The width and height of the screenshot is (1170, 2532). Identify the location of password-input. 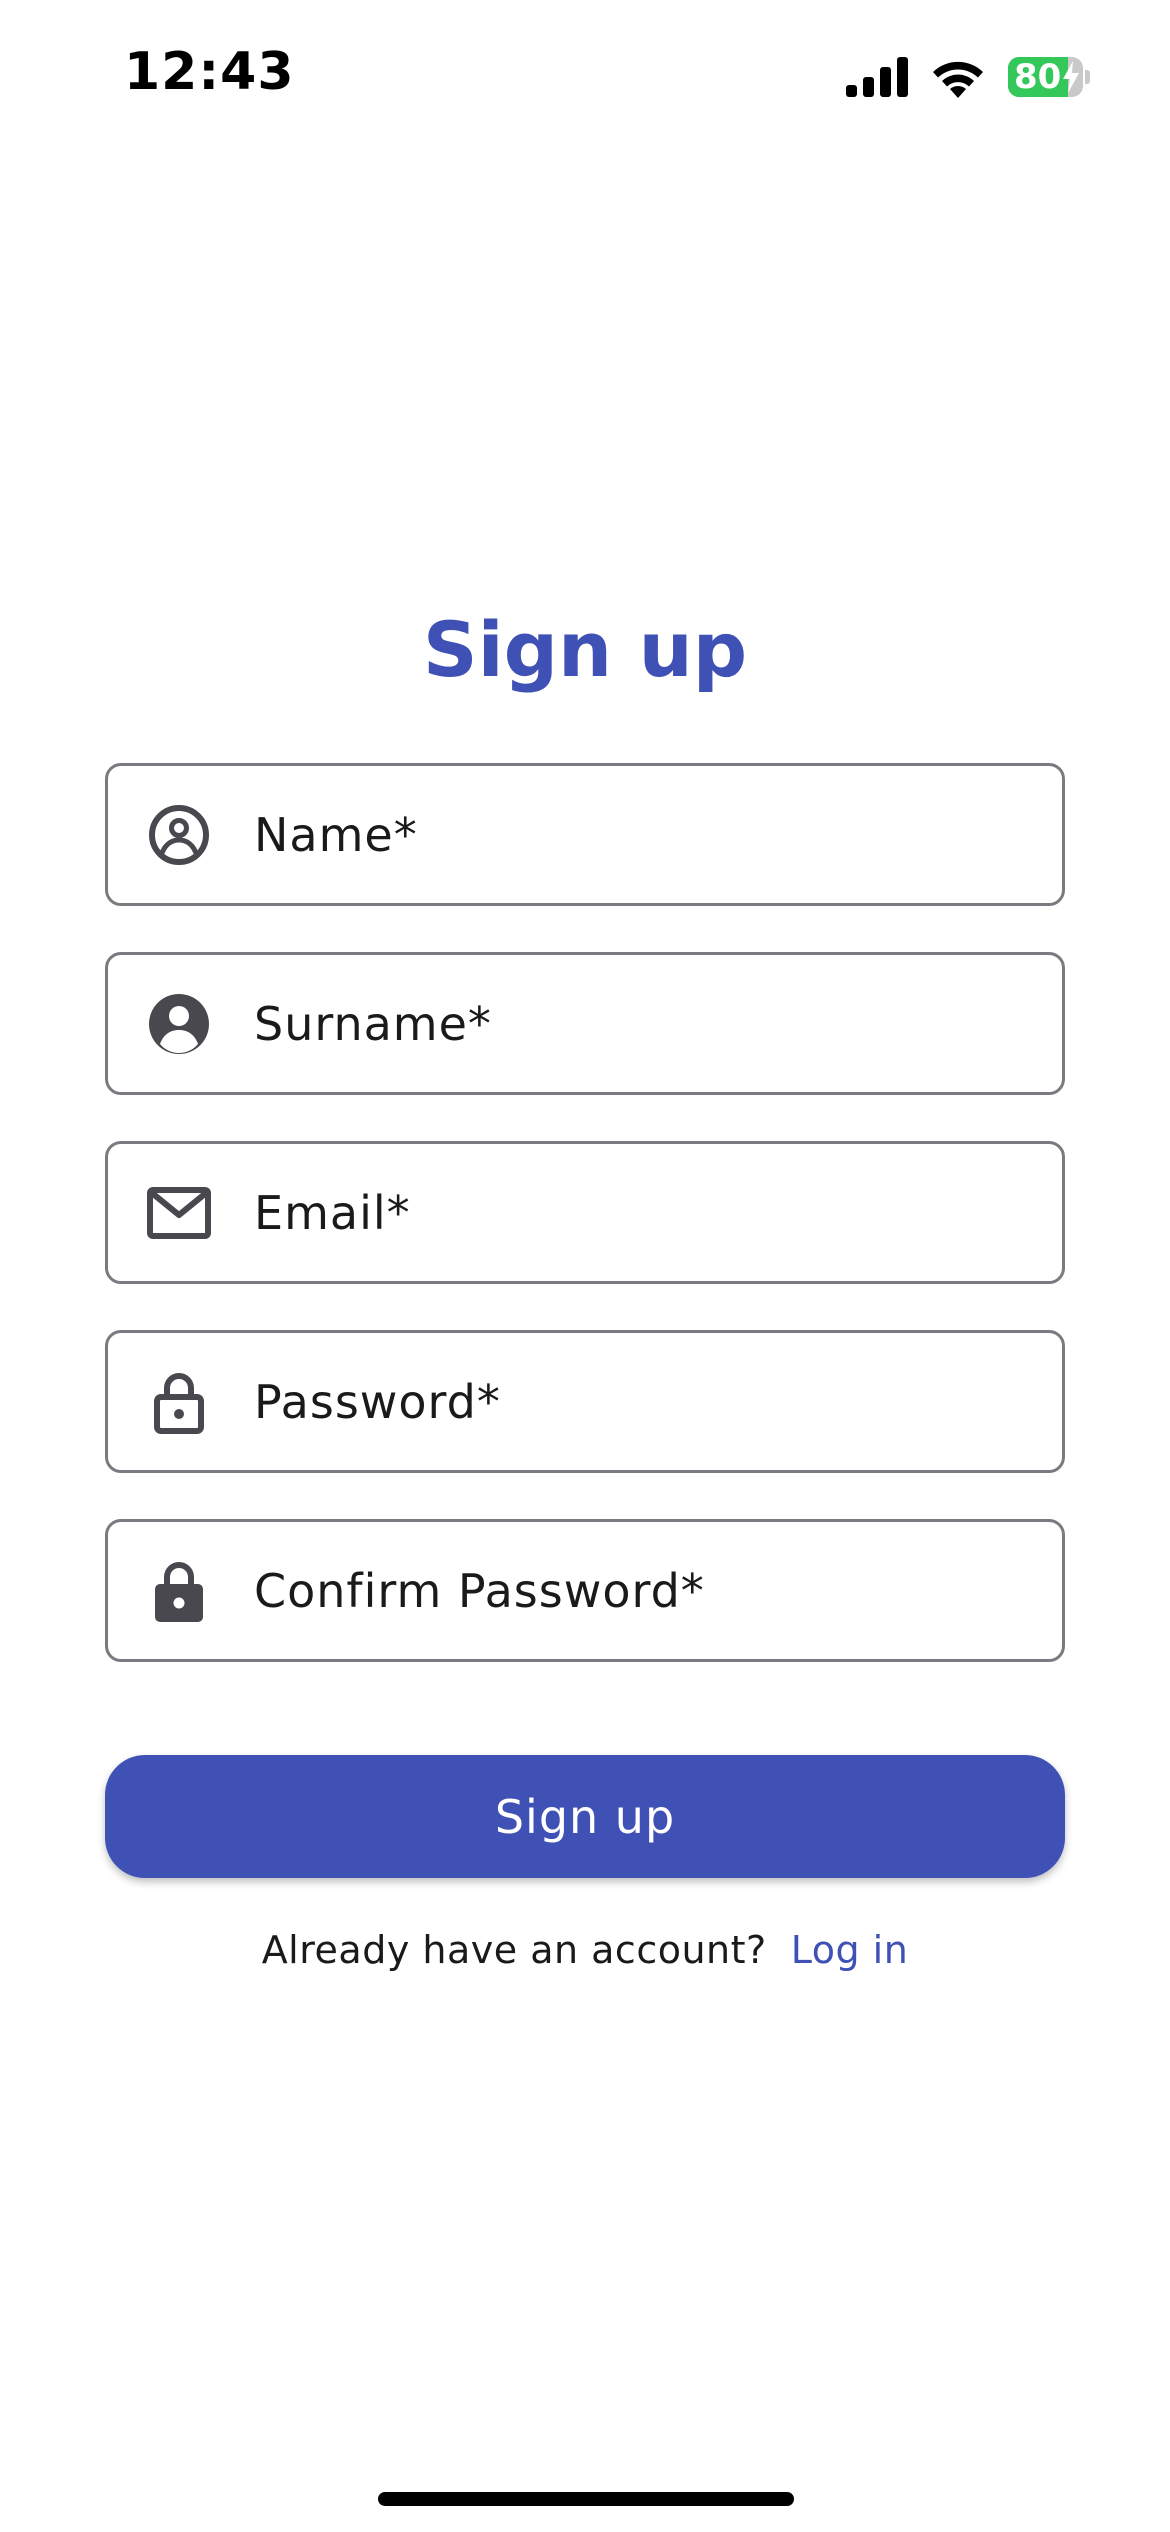
(643, 1401).